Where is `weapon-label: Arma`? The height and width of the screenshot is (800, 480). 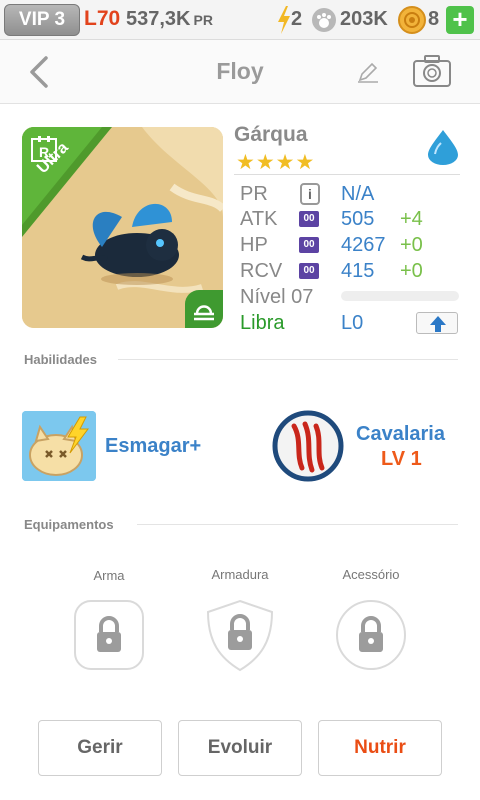
weapon-label: Arma is located at coordinates (109, 575).